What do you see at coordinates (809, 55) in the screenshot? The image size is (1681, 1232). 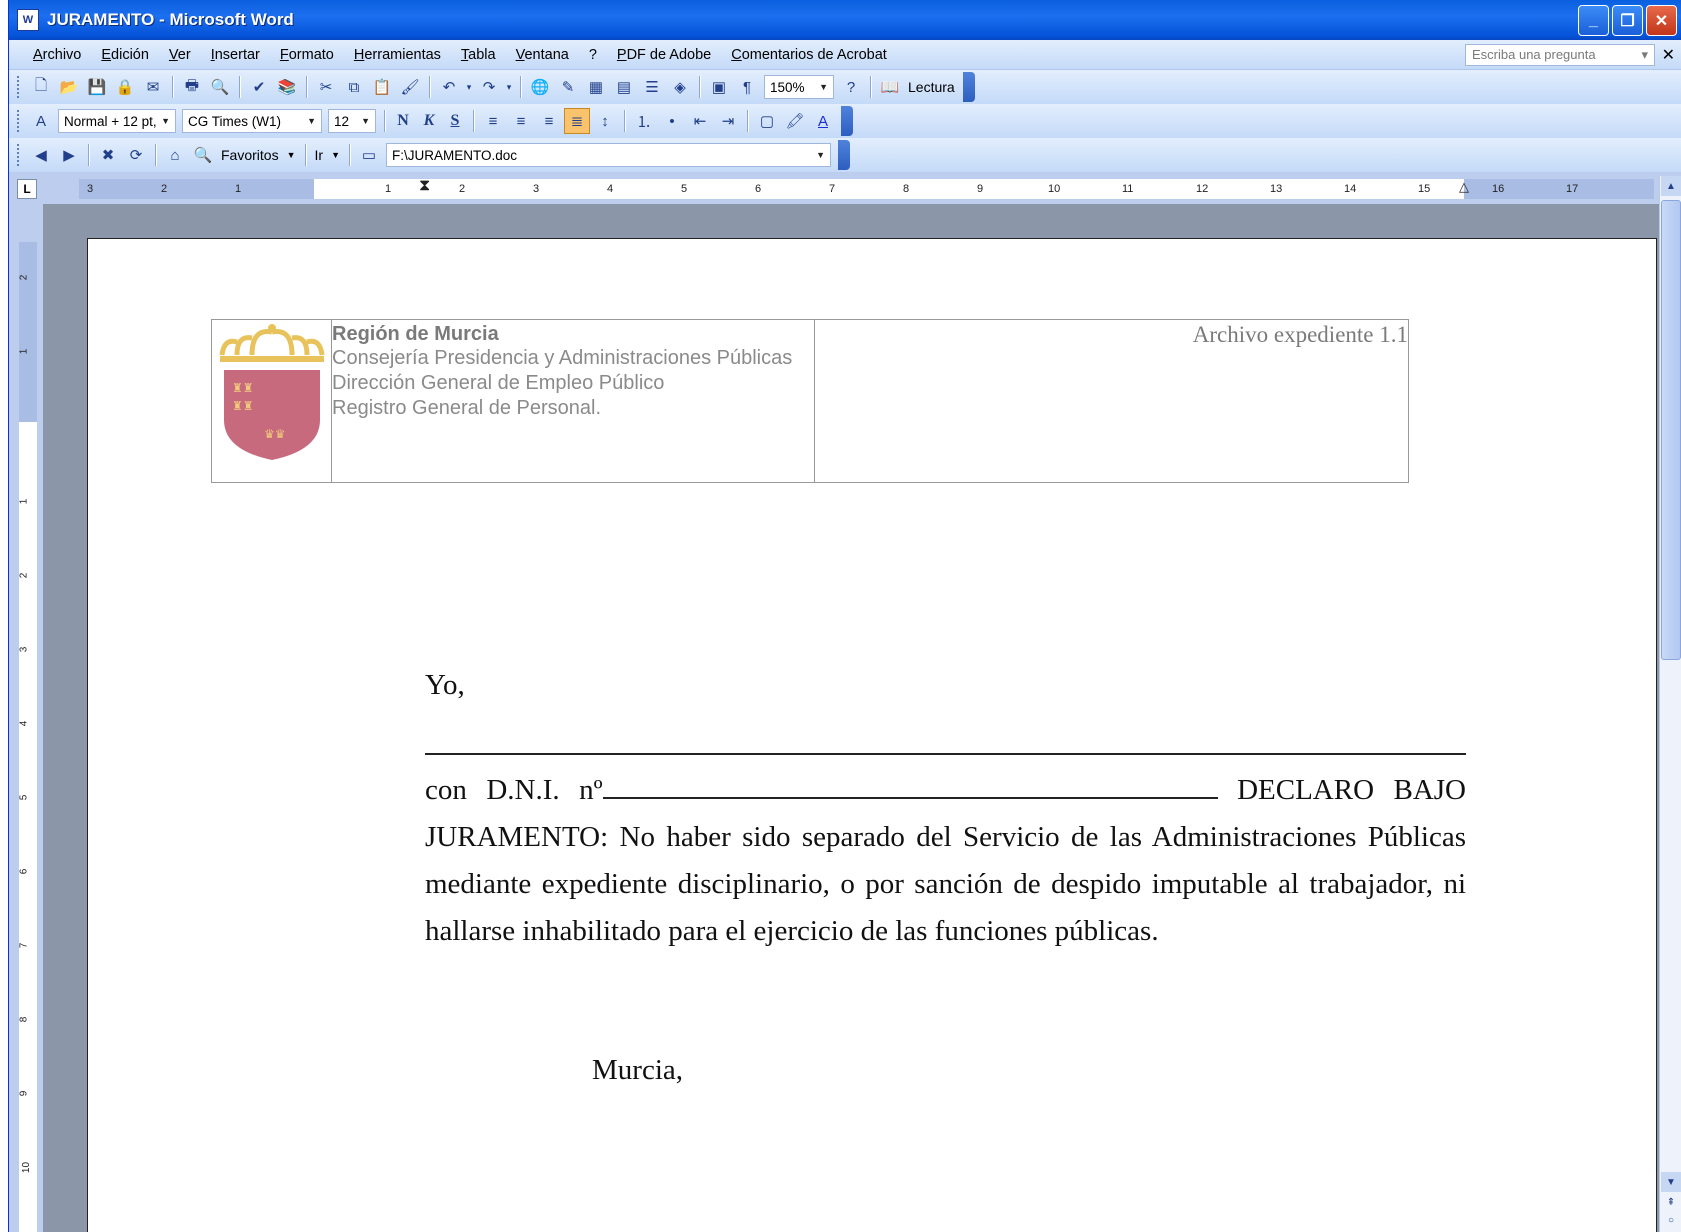 I see `menu-comentarios-acrobat: Comentarios de Acrobat` at bounding box center [809, 55].